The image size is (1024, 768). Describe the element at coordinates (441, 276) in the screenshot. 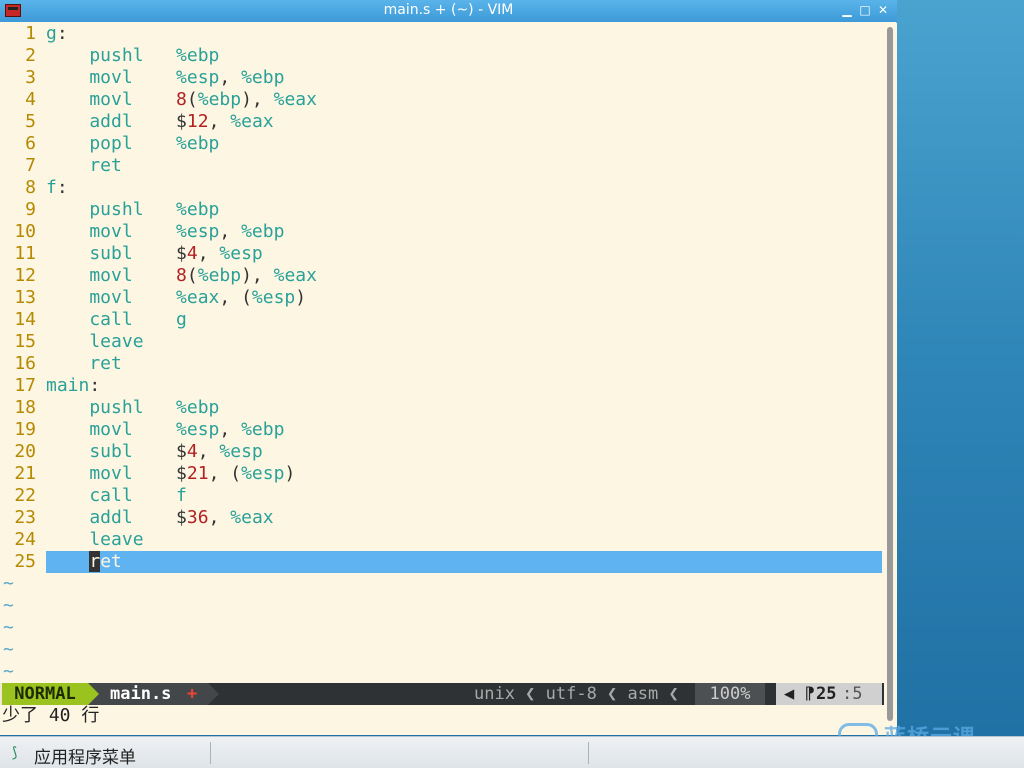

I see `code-line: 12 movl 8(%ebp), %eax` at that location.